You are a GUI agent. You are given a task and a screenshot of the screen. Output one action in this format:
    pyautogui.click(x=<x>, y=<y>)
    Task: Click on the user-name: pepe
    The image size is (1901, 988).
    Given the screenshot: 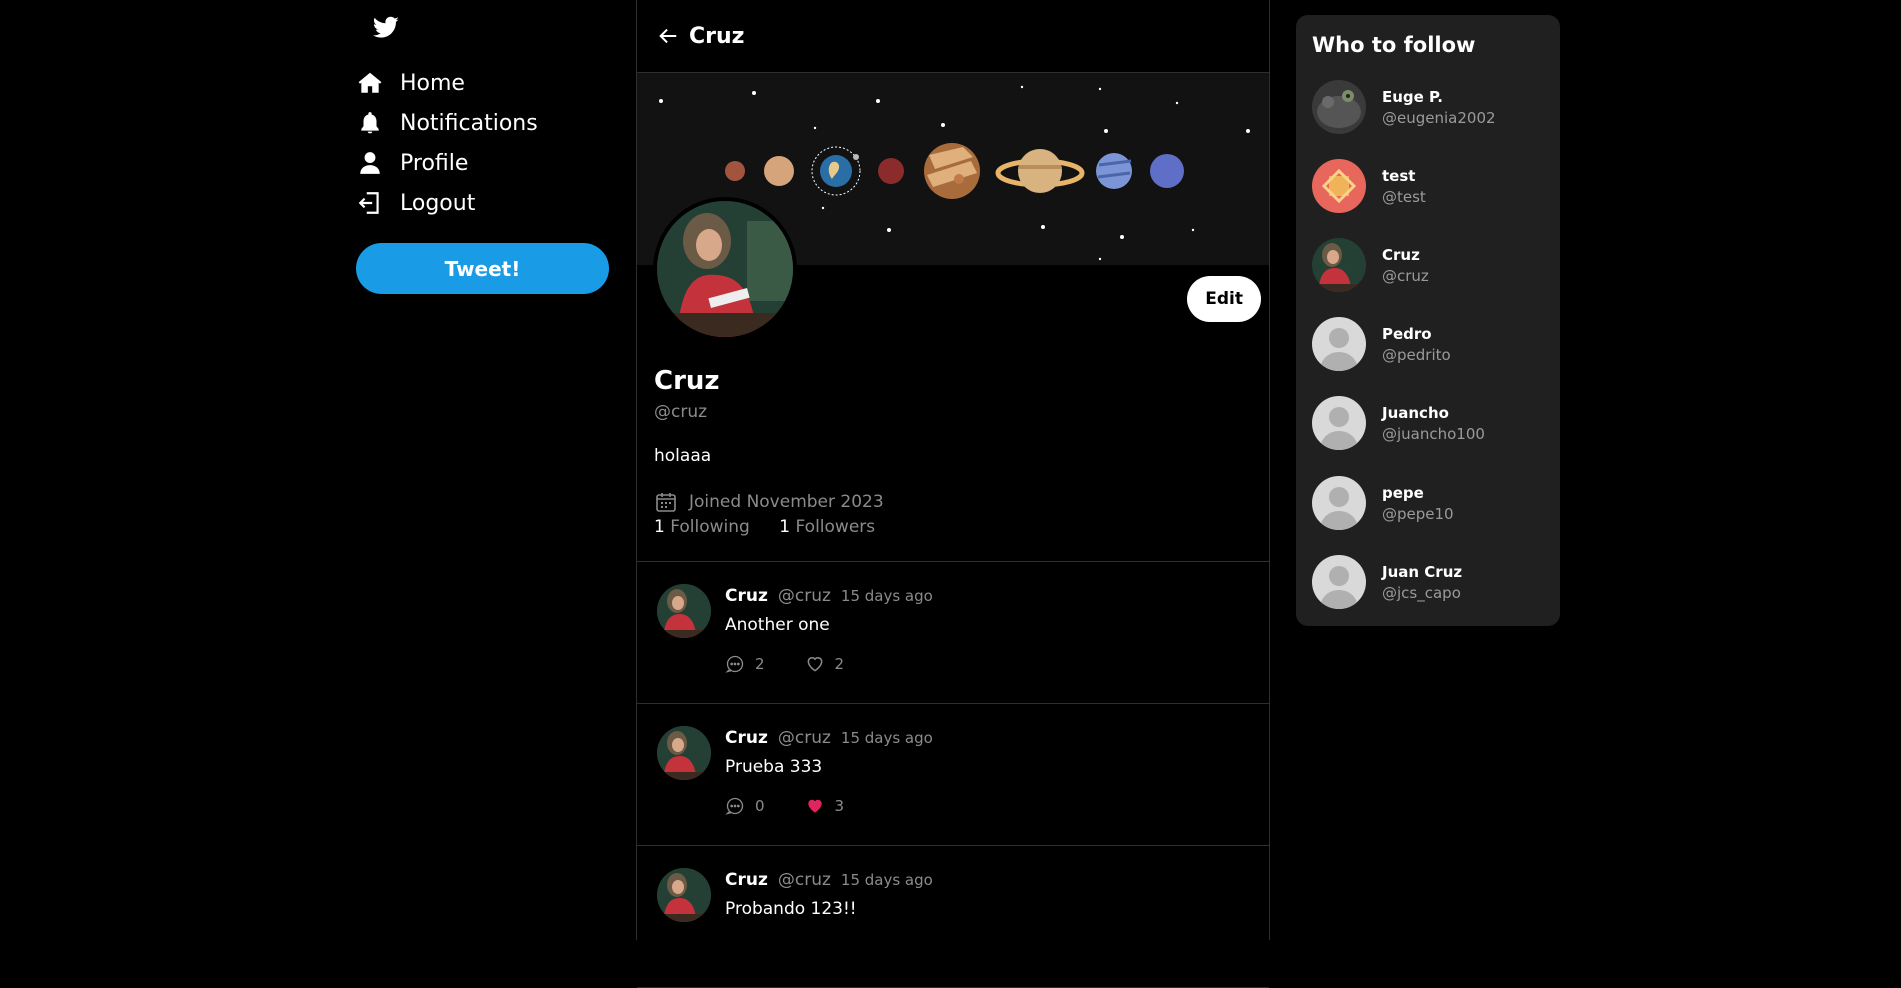 What is the action you would take?
    pyautogui.click(x=1403, y=492)
    